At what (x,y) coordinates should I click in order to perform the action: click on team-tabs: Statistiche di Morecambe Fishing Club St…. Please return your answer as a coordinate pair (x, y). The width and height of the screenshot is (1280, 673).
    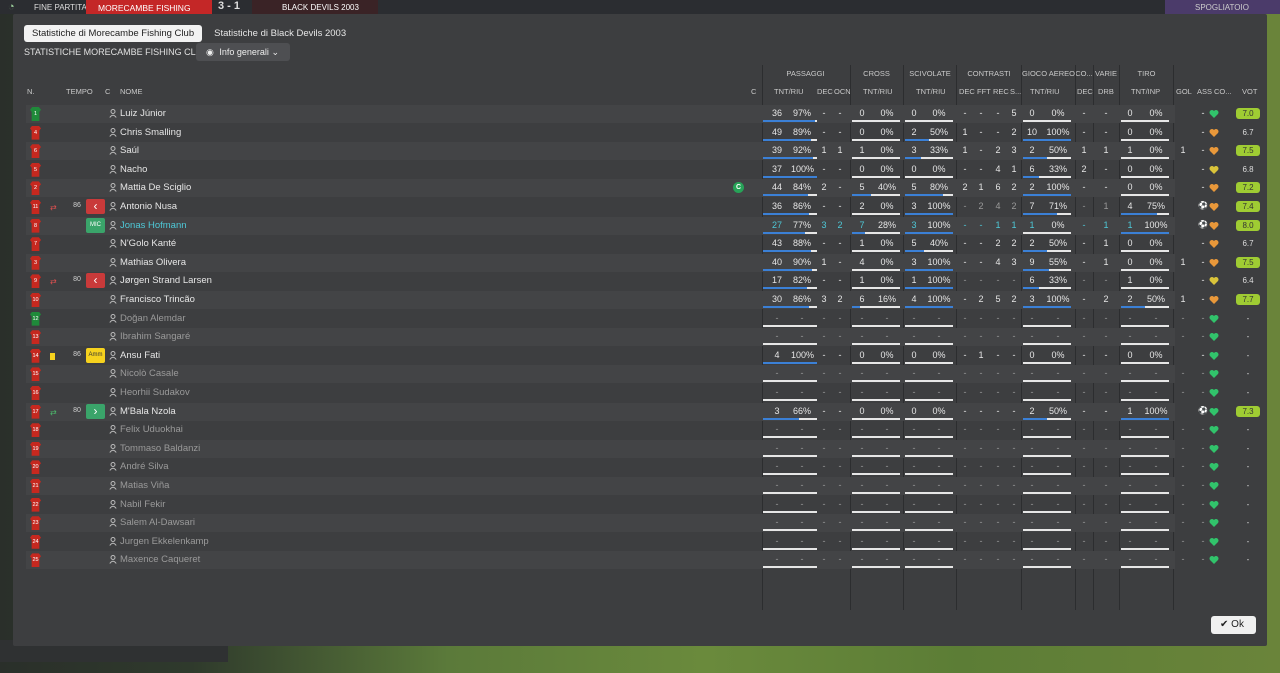
    Looking at the image, I should click on (189, 33).